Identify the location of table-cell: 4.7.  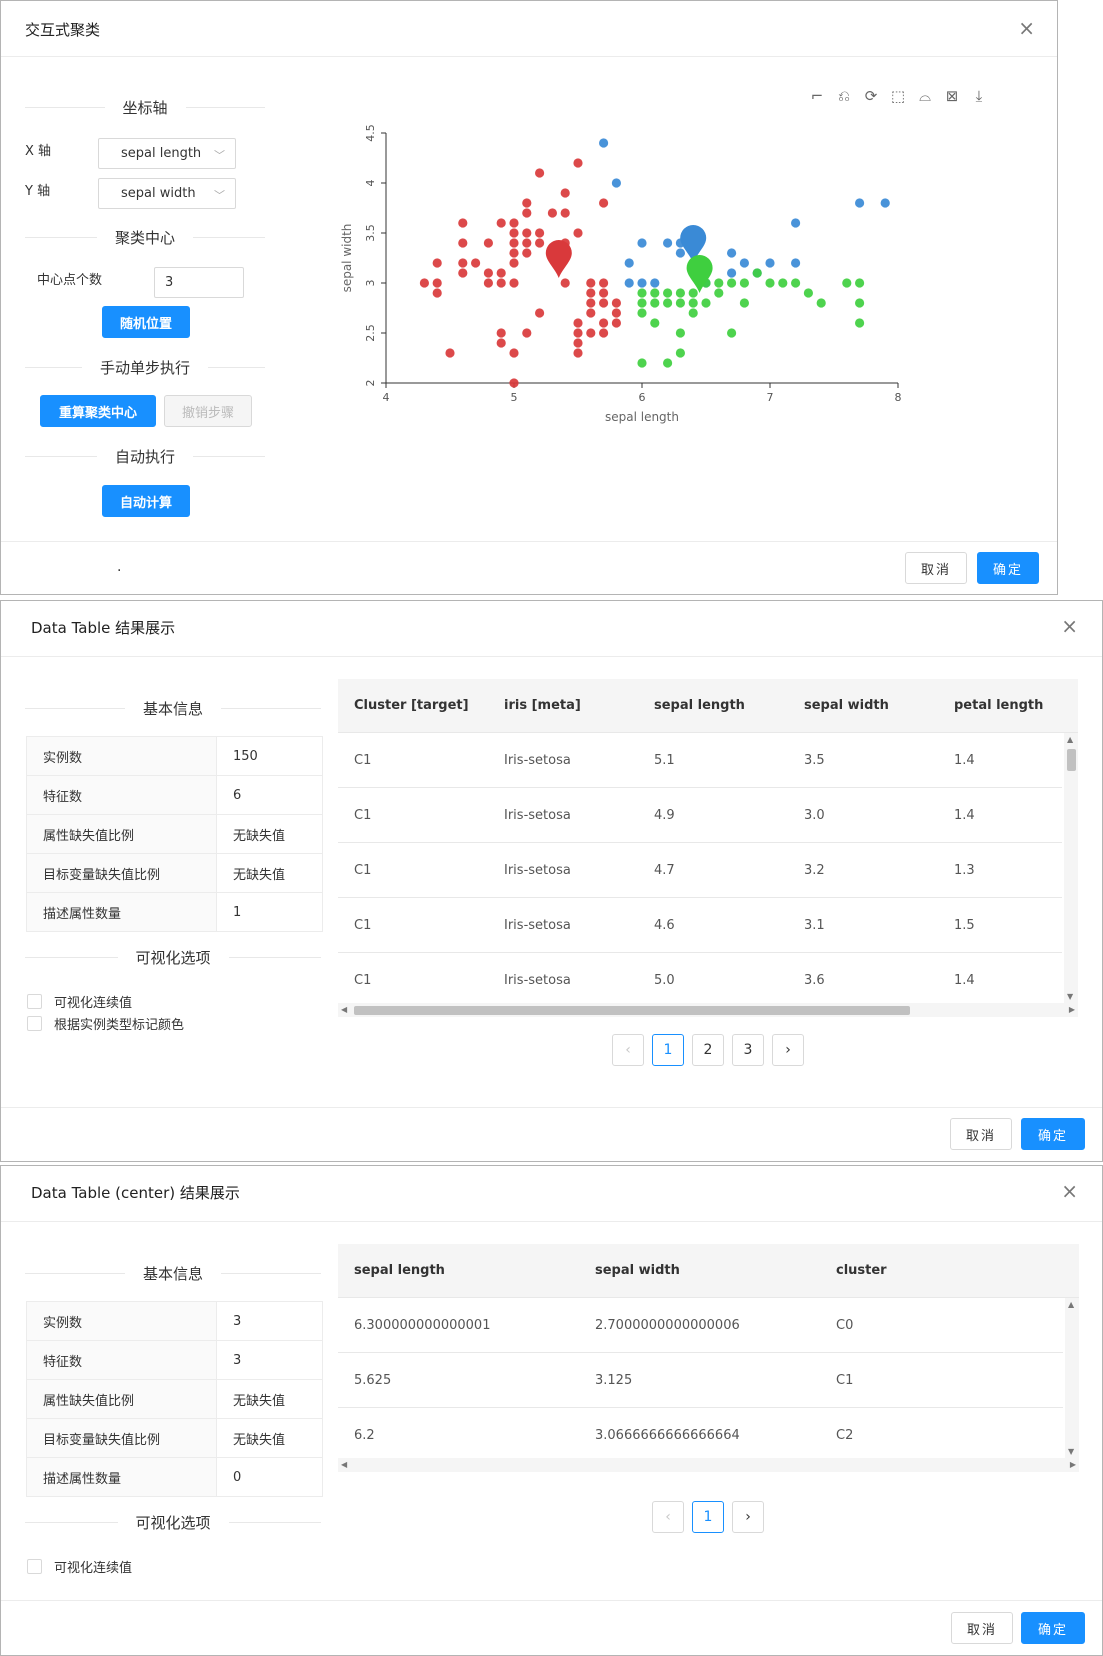
(664, 870).